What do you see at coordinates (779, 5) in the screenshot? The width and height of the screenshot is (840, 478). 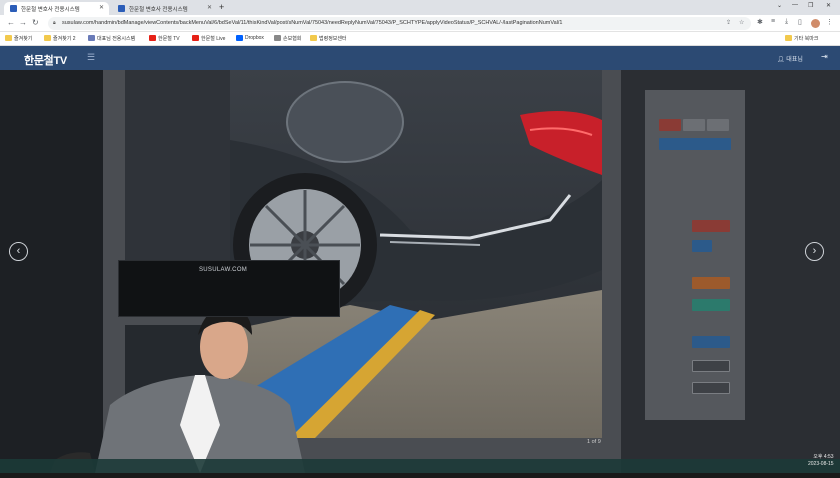 I see `tab-search-icon: ⌄` at bounding box center [779, 5].